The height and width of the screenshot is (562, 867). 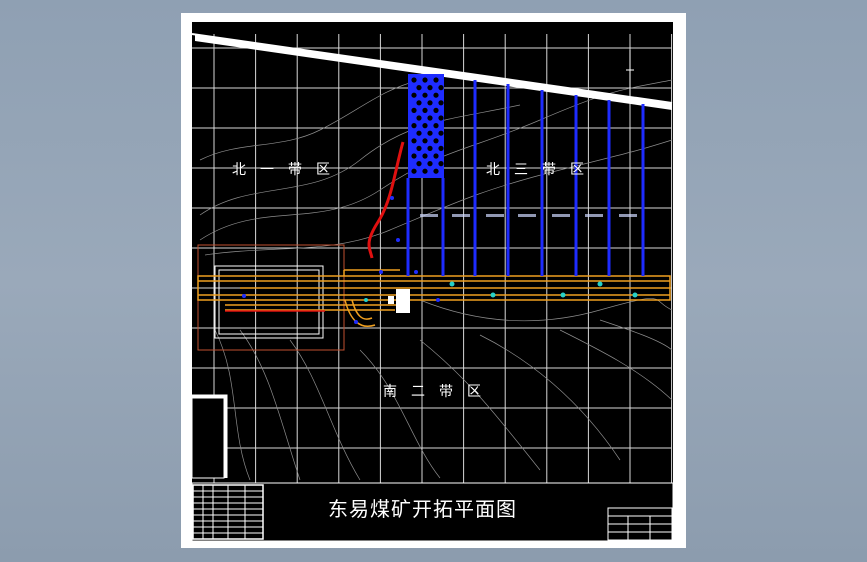 I want to click on drawing-title: 东易煤矿开拓平面图, so click(x=422, y=509).